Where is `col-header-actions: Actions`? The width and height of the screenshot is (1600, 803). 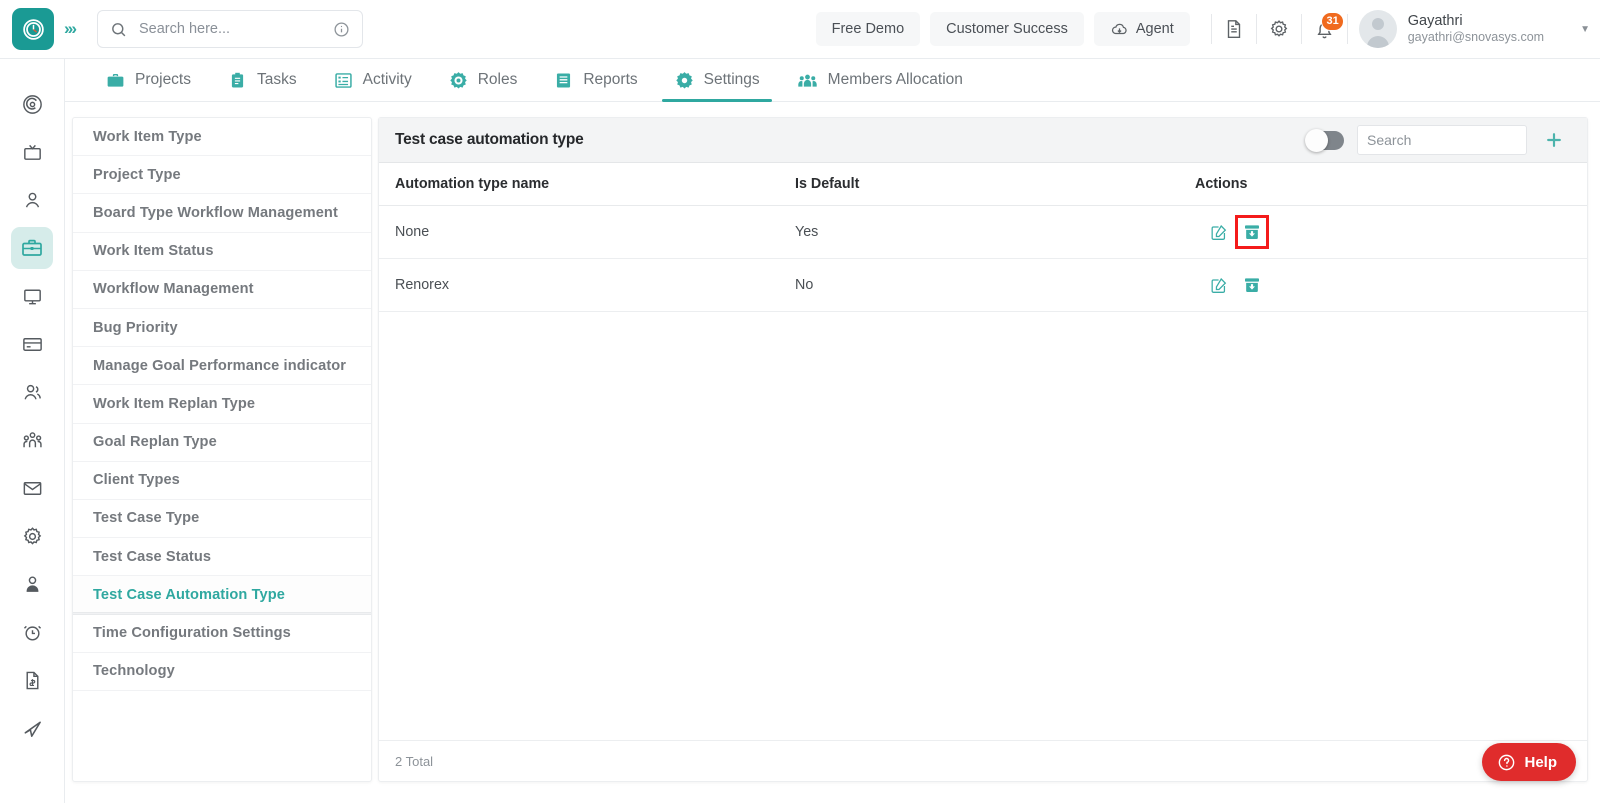
col-header-actions: Actions is located at coordinates (1383, 184).